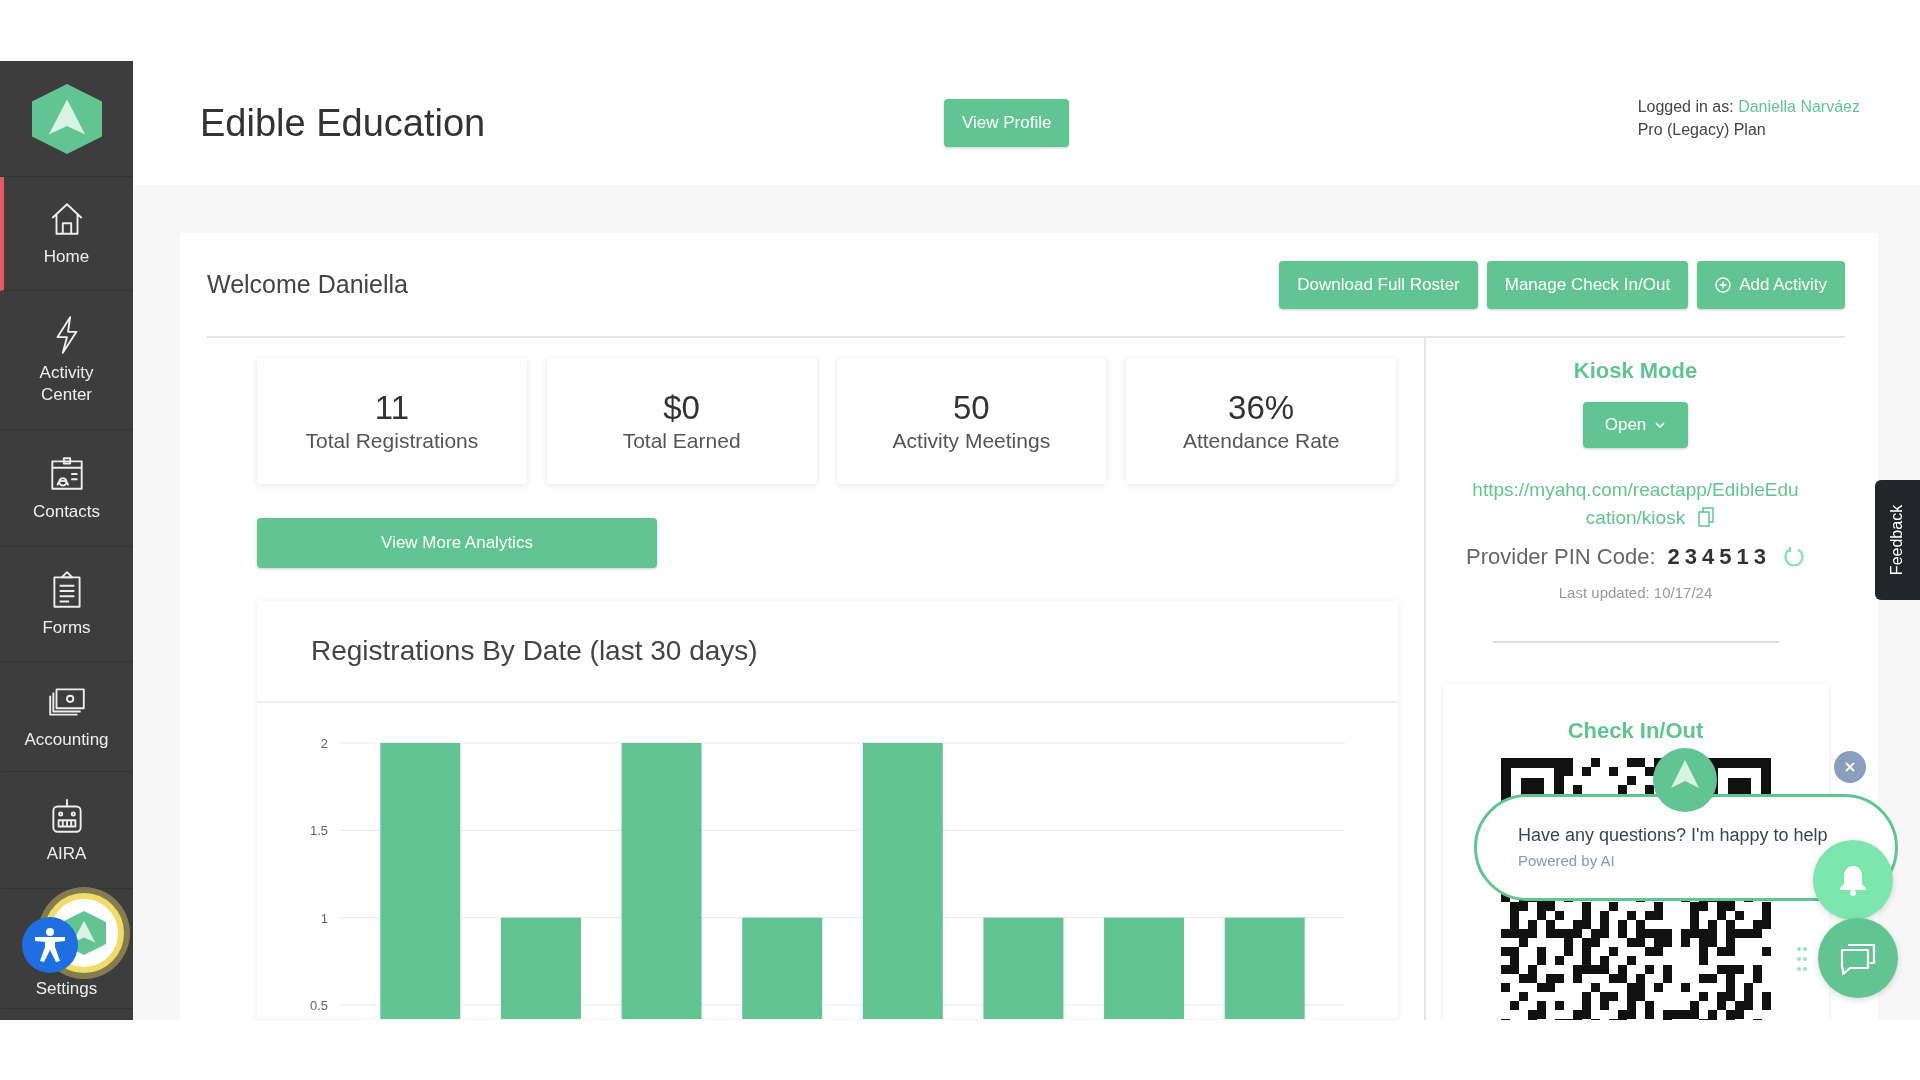  What do you see at coordinates (1635, 371) in the screenshot?
I see `kiosk-title: Kiosk Mode` at bounding box center [1635, 371].